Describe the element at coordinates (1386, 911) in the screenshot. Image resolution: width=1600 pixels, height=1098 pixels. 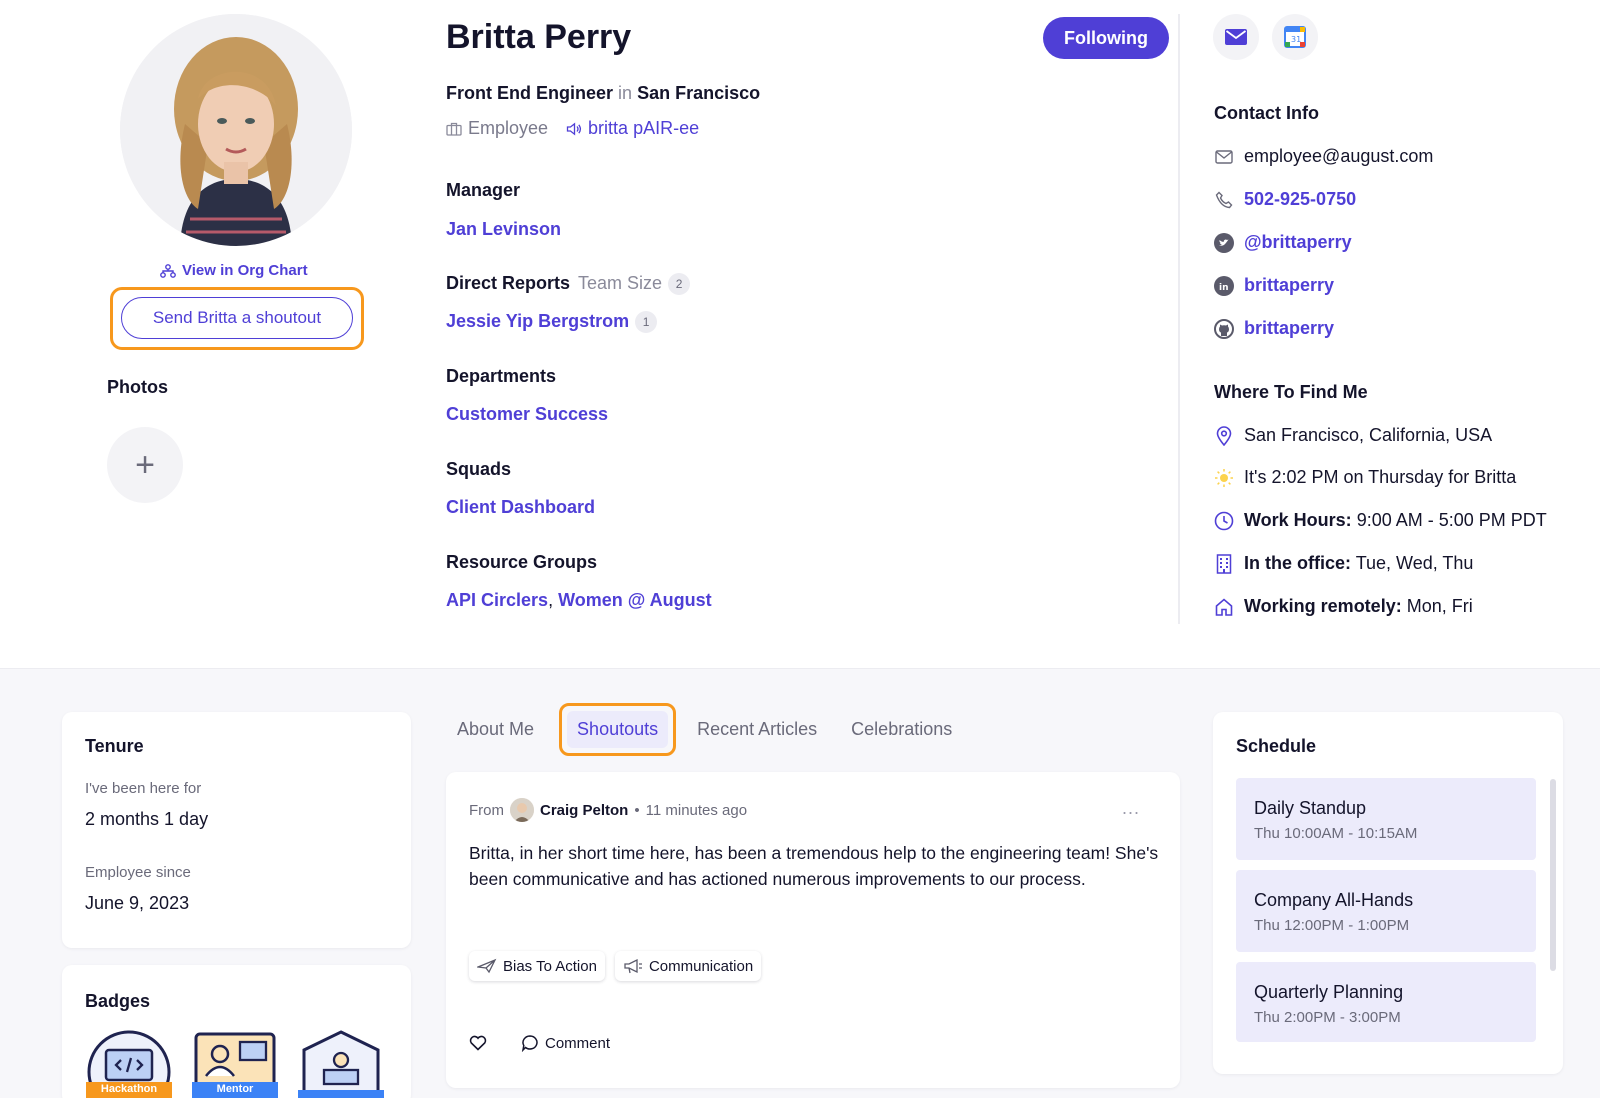
I see `schedule-item: Company All-Hands Thu 12:00PM - 1:00PM` at that location.